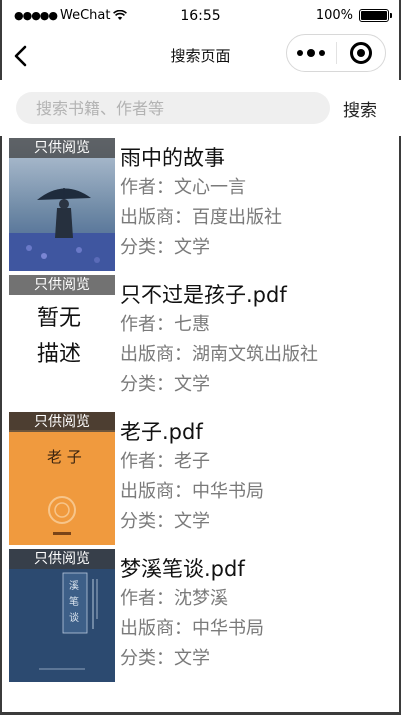 The image size is (401, 715). Describe the element at coordinates (360, 108) in the screenshot. I see `search-button: 搜索` at that location.